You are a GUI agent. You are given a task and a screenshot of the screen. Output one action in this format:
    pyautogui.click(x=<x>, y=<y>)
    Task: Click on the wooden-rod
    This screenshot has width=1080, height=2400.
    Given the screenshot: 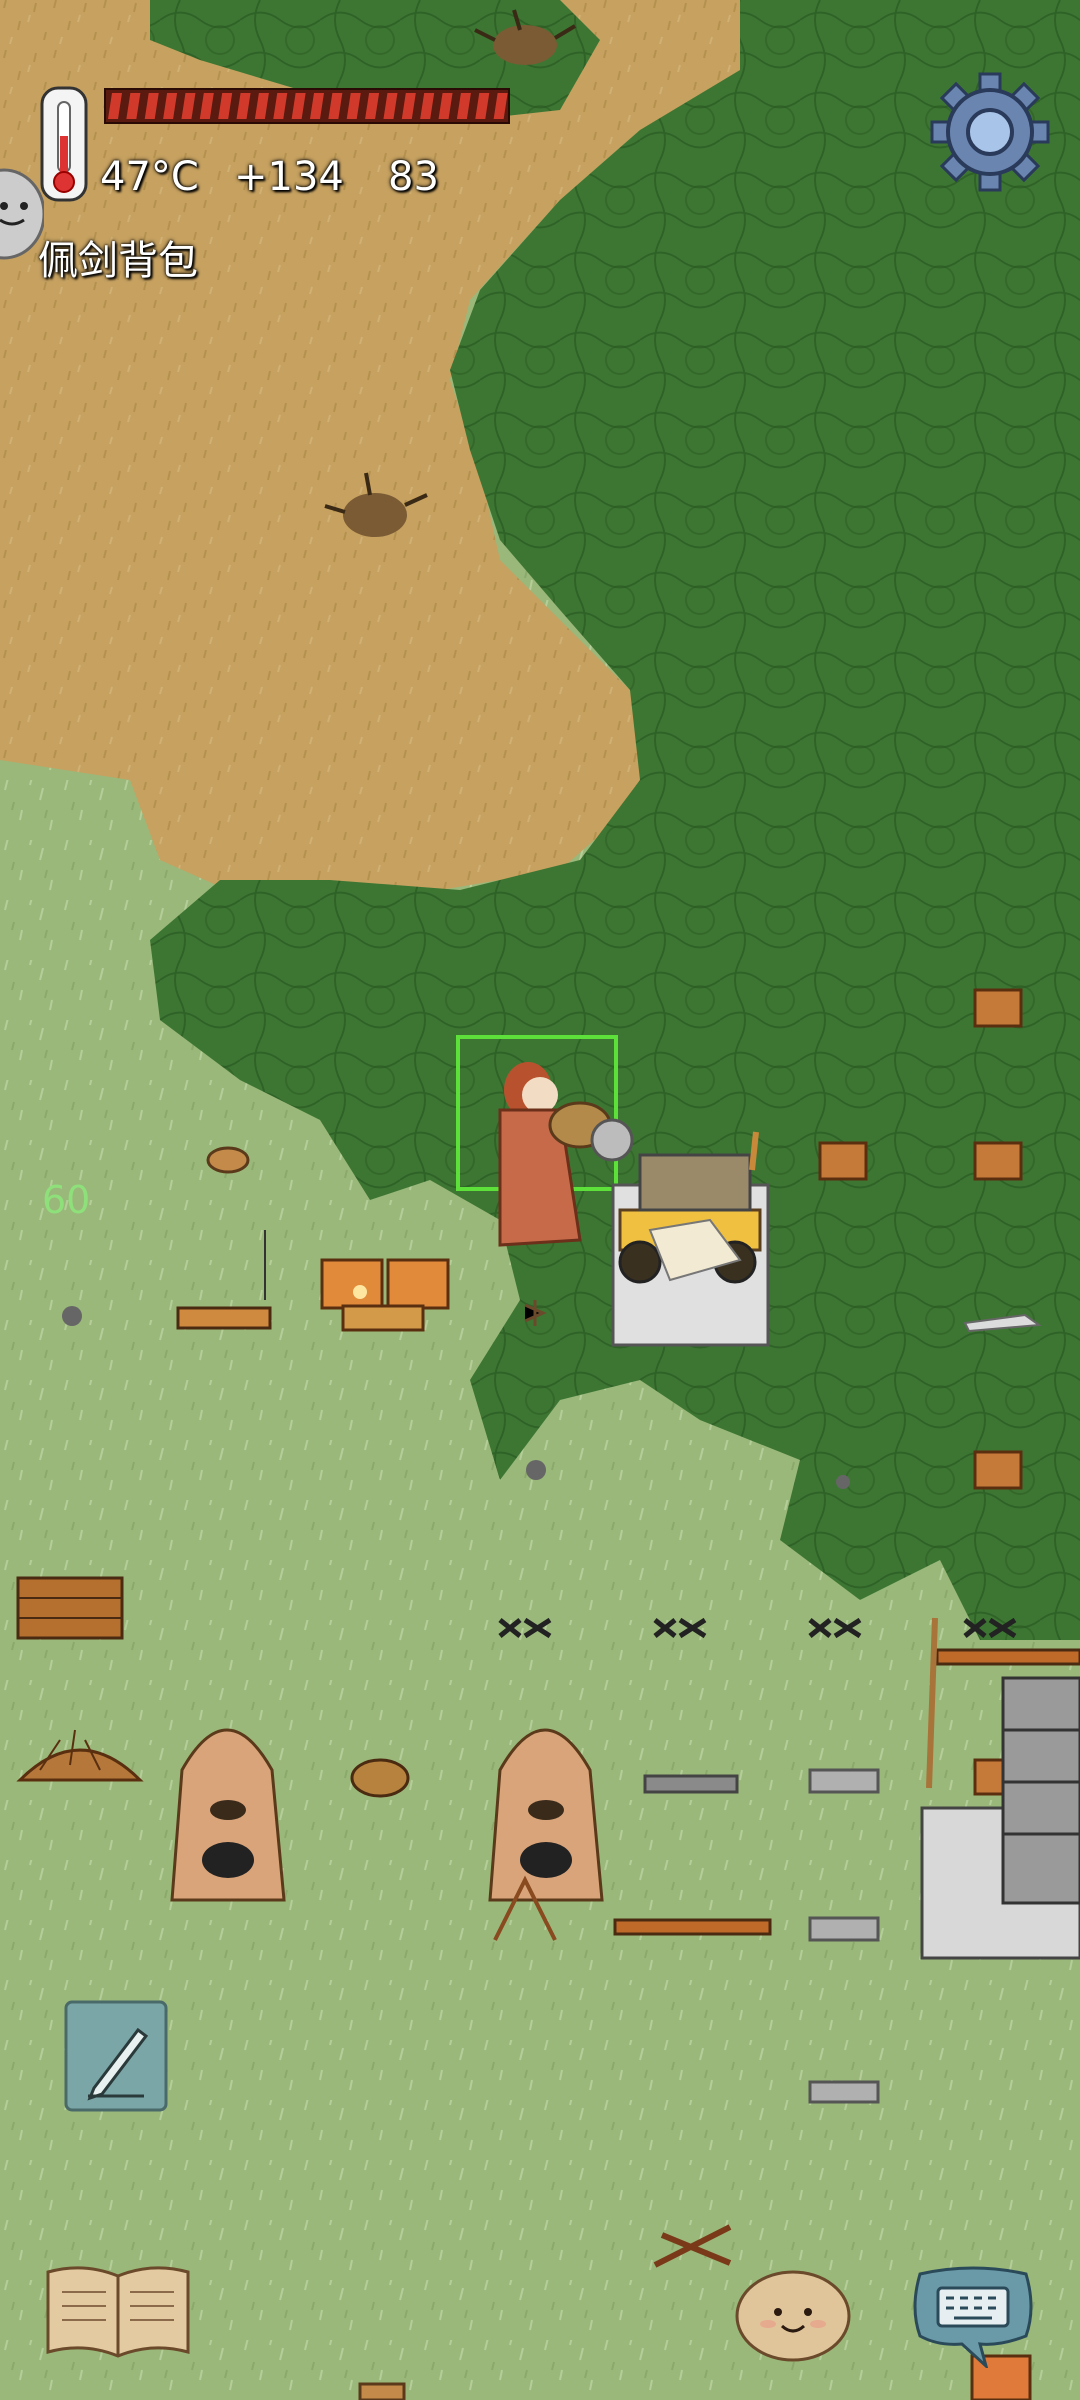 What is the action you would take?
    pyautogui.click(x=692, y=1927)
    